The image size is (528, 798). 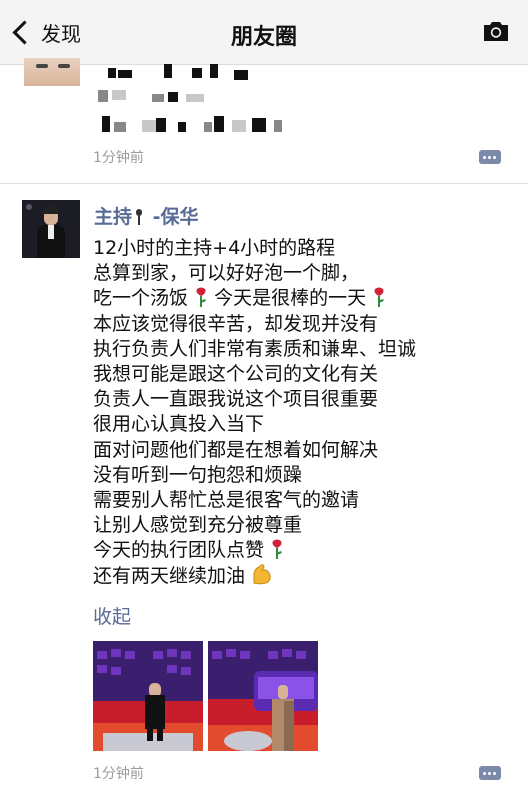 What do you see at coordinates (236, 399) in the screenshot?
I see `post-line: 负责人一直跟我说这个项目很重要` at bounding box center [236, 399].